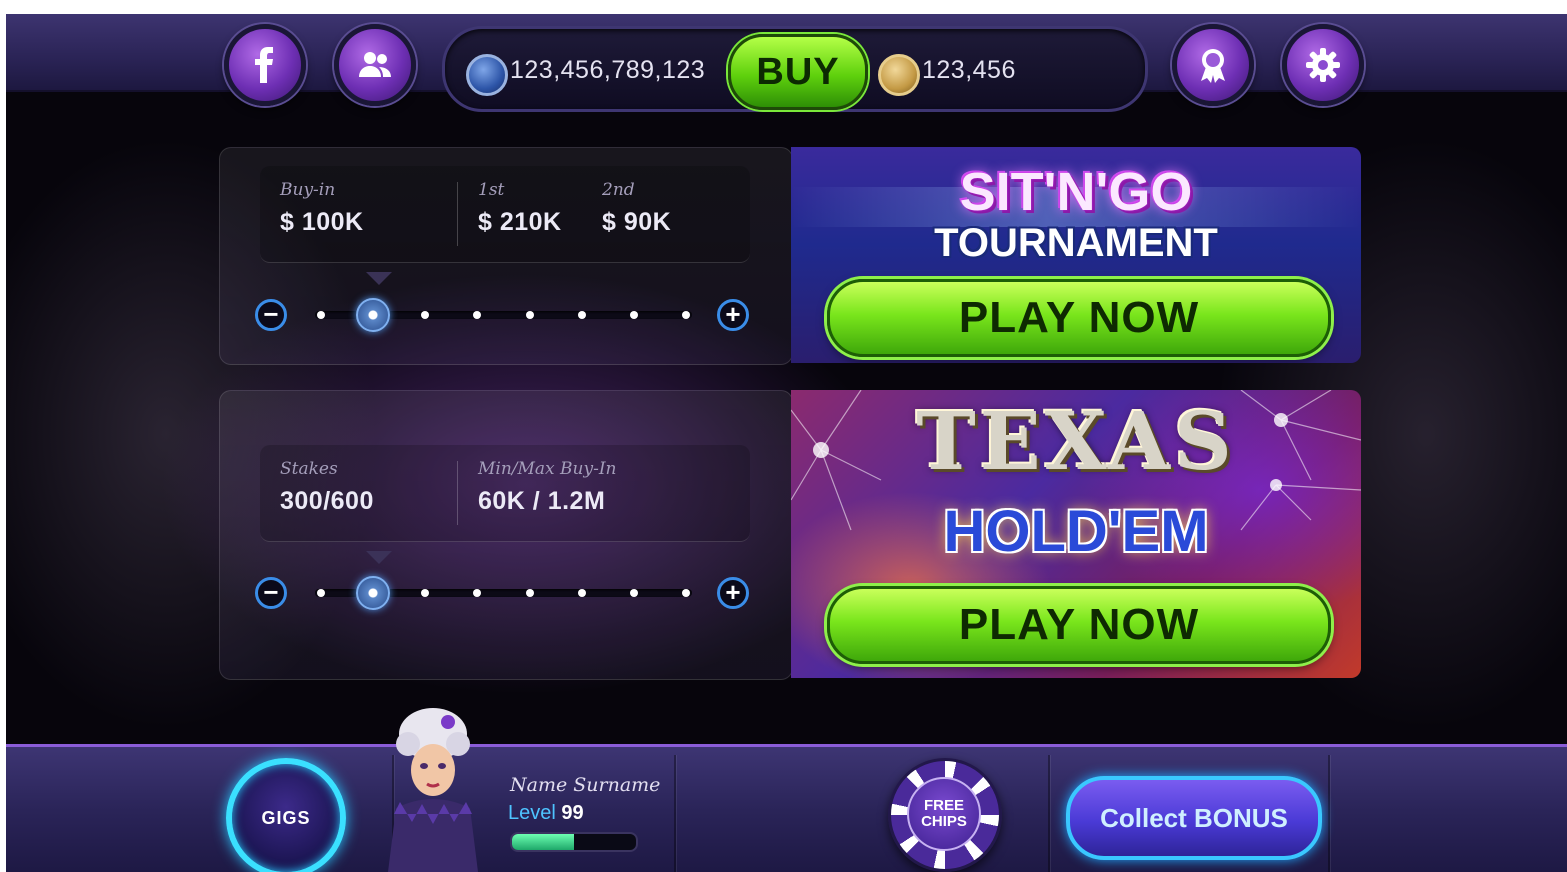  I want to click on free-chips-line1: FREE, so click(943, 805).